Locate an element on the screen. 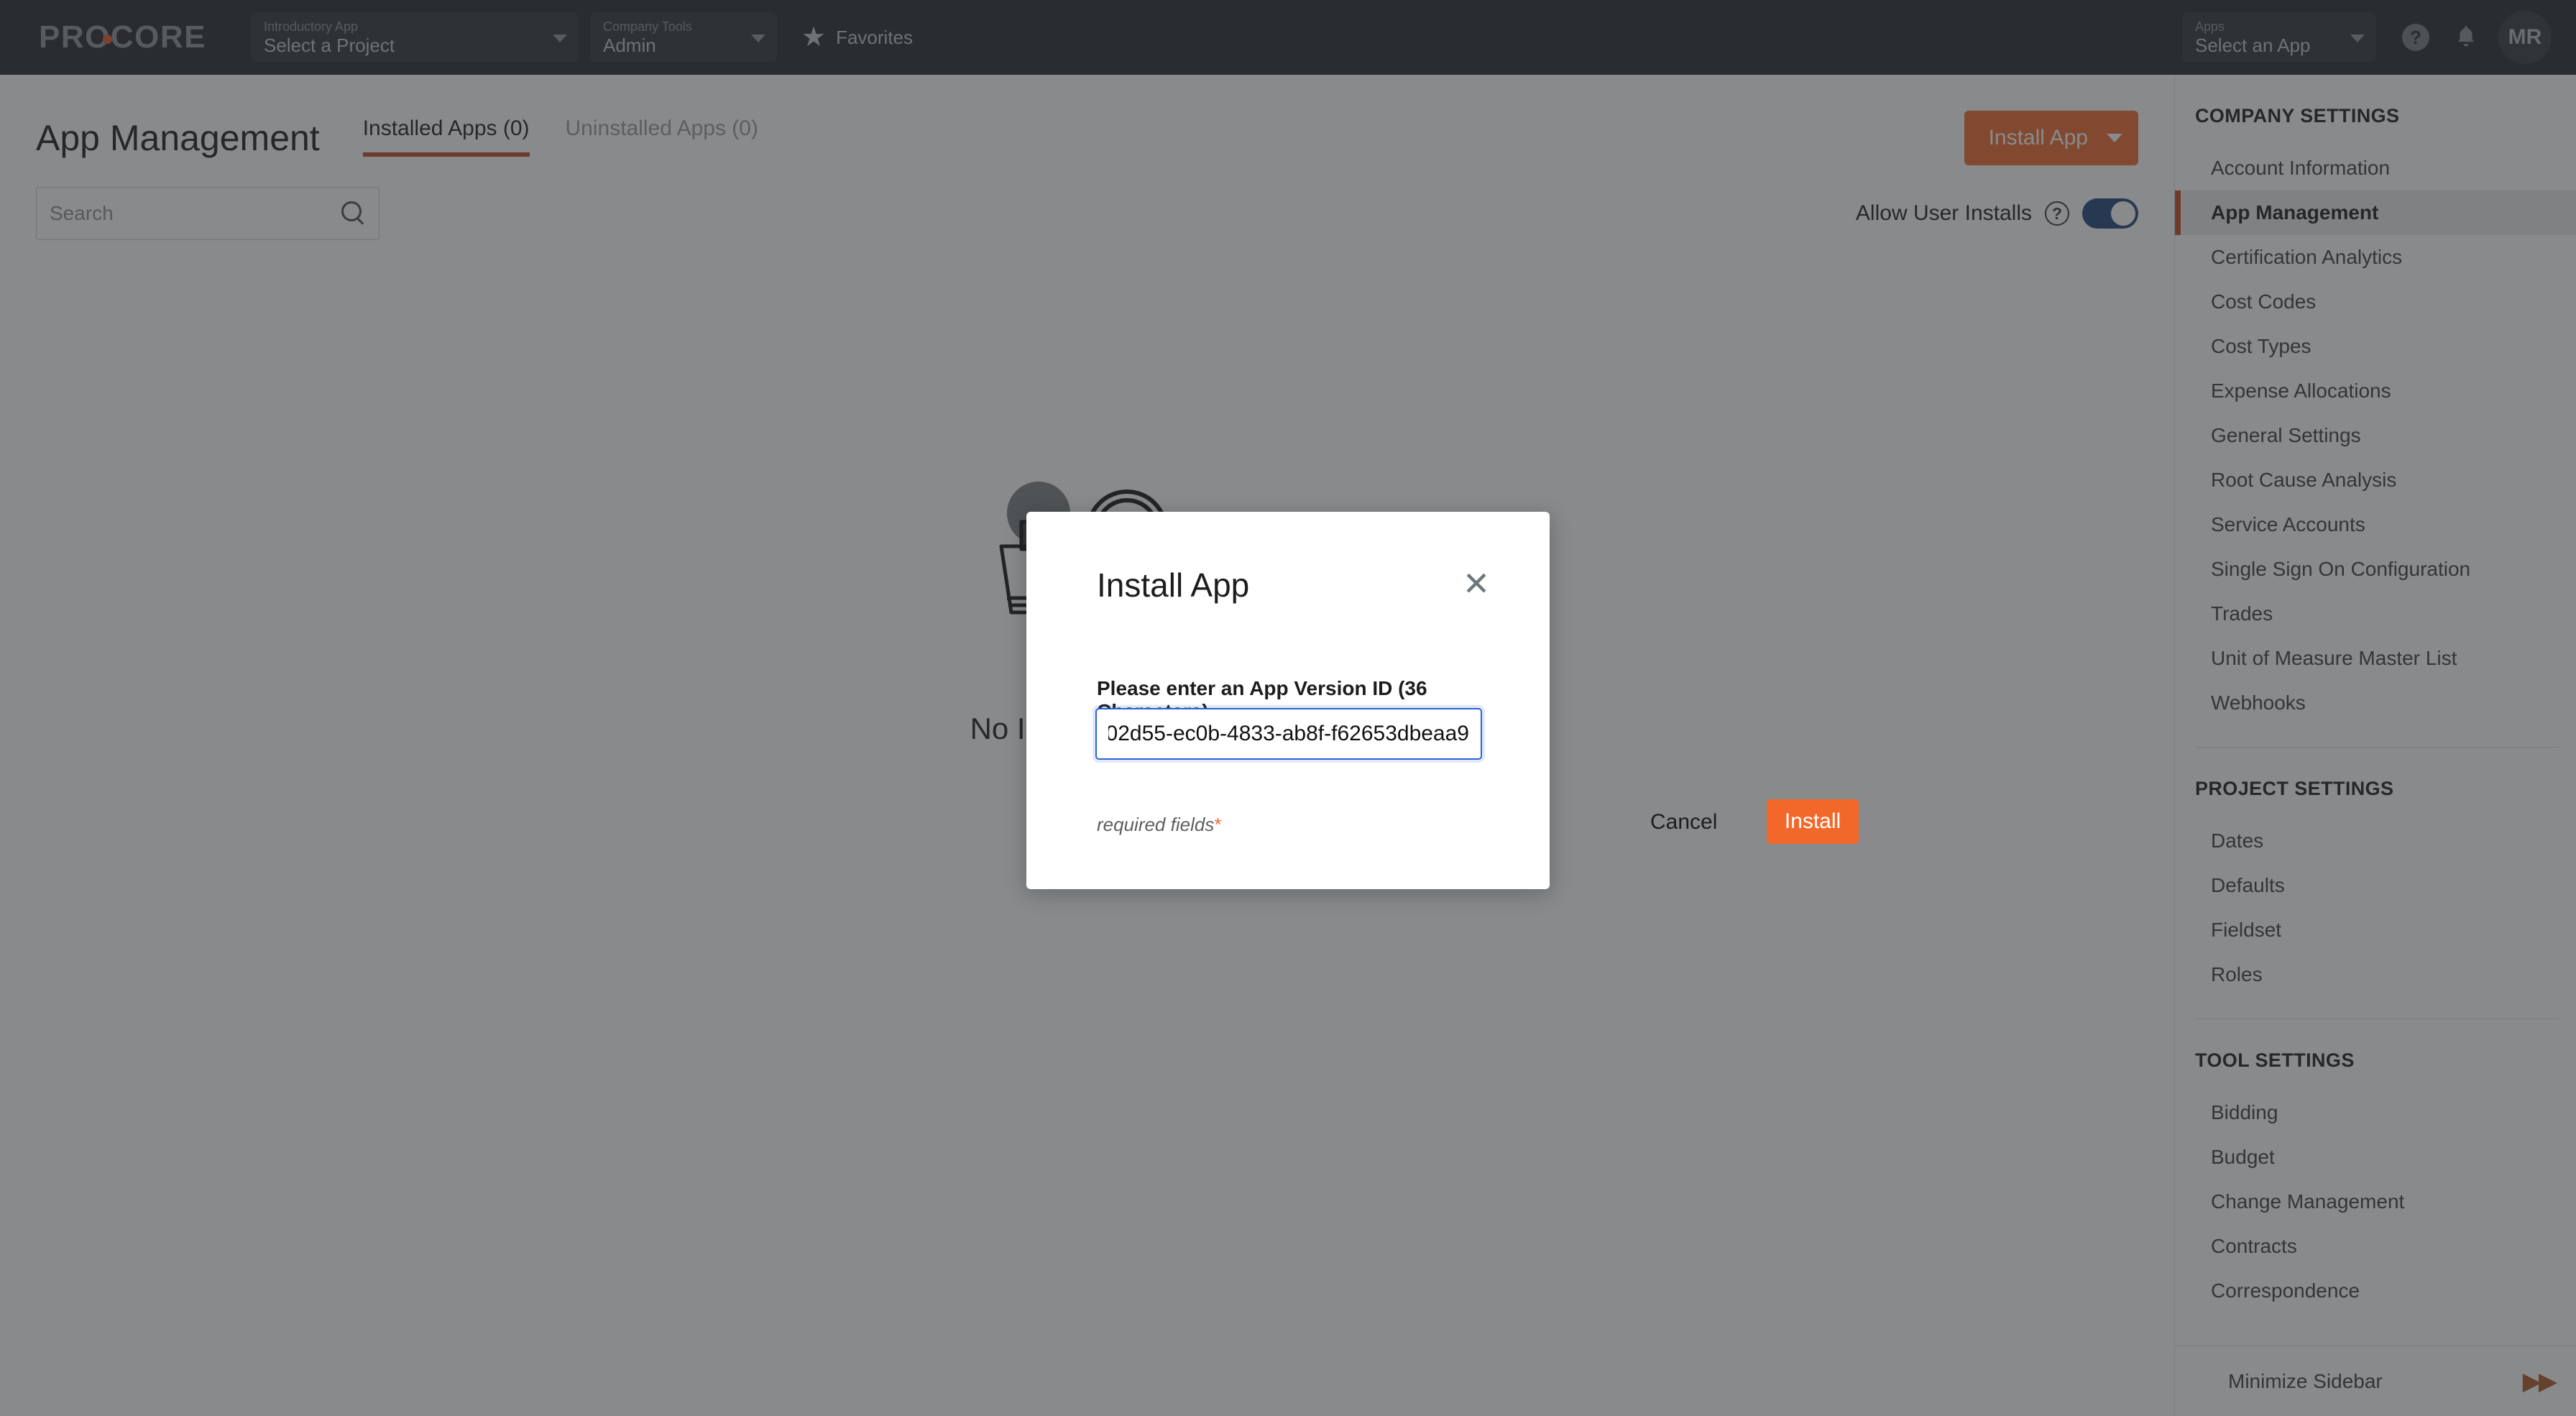  required-asterisk-icon: * is located at coordinates (1218, 824).